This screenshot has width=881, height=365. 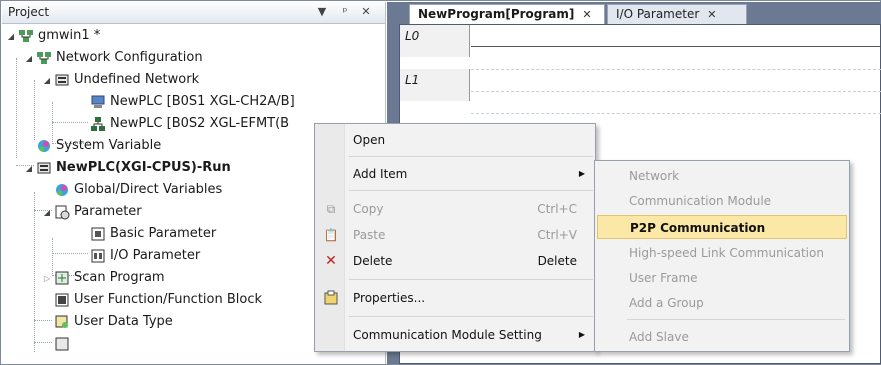 I want to click on tab-newprogram: NewProgram[Program] ✕, so click(x=507, y=14).